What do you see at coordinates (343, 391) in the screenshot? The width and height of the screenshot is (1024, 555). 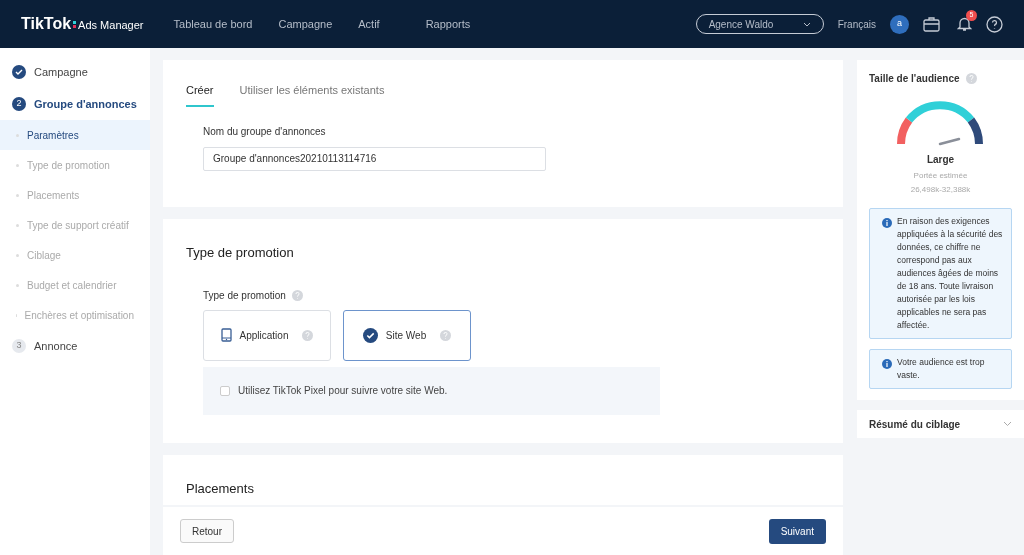 I see `checkbox-label: Utilisez TikTok Pixel pour suivre votre site Web.` at bounding box center [343, 391].